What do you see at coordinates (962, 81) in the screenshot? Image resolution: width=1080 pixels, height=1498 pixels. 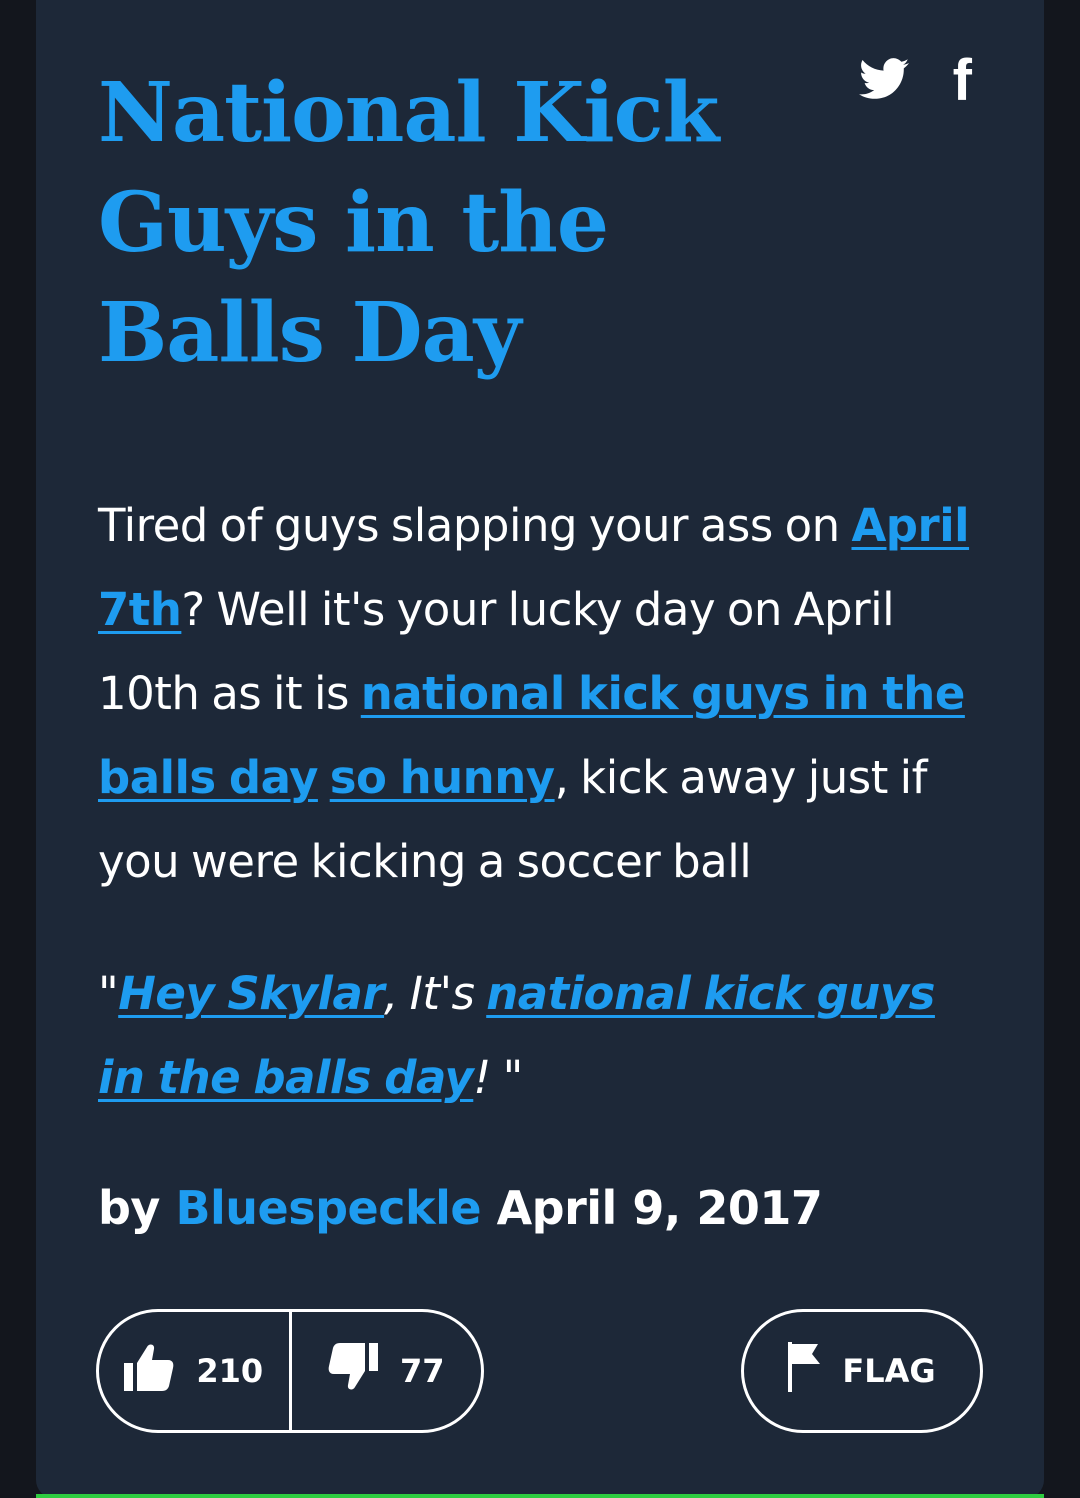 I see `facebook-icon: f` at bounding box center [962, 81].